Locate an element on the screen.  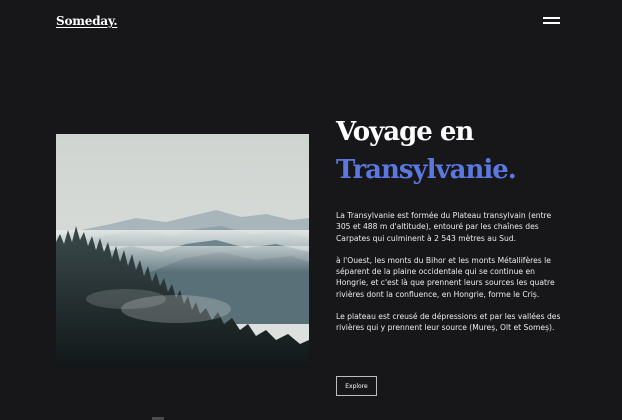
page-title: Voyage en Transylvanie. is located at coordinates (426, 151).